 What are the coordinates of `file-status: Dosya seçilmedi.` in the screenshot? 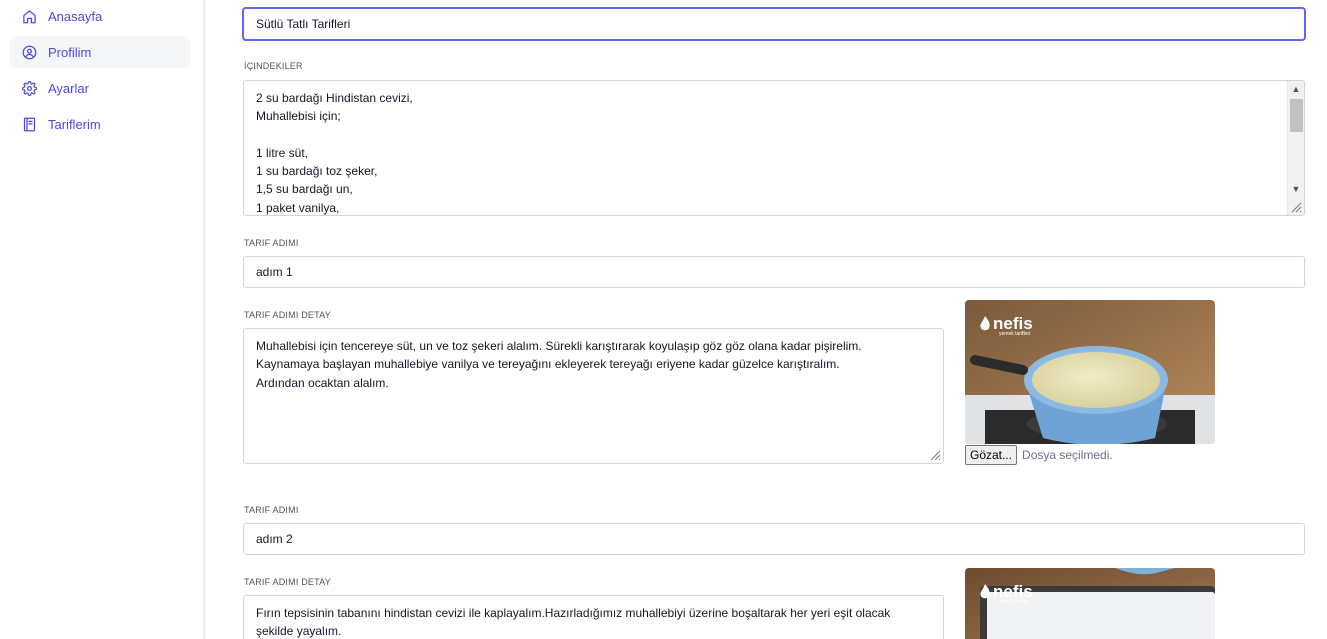 It's located at (1067, 455).